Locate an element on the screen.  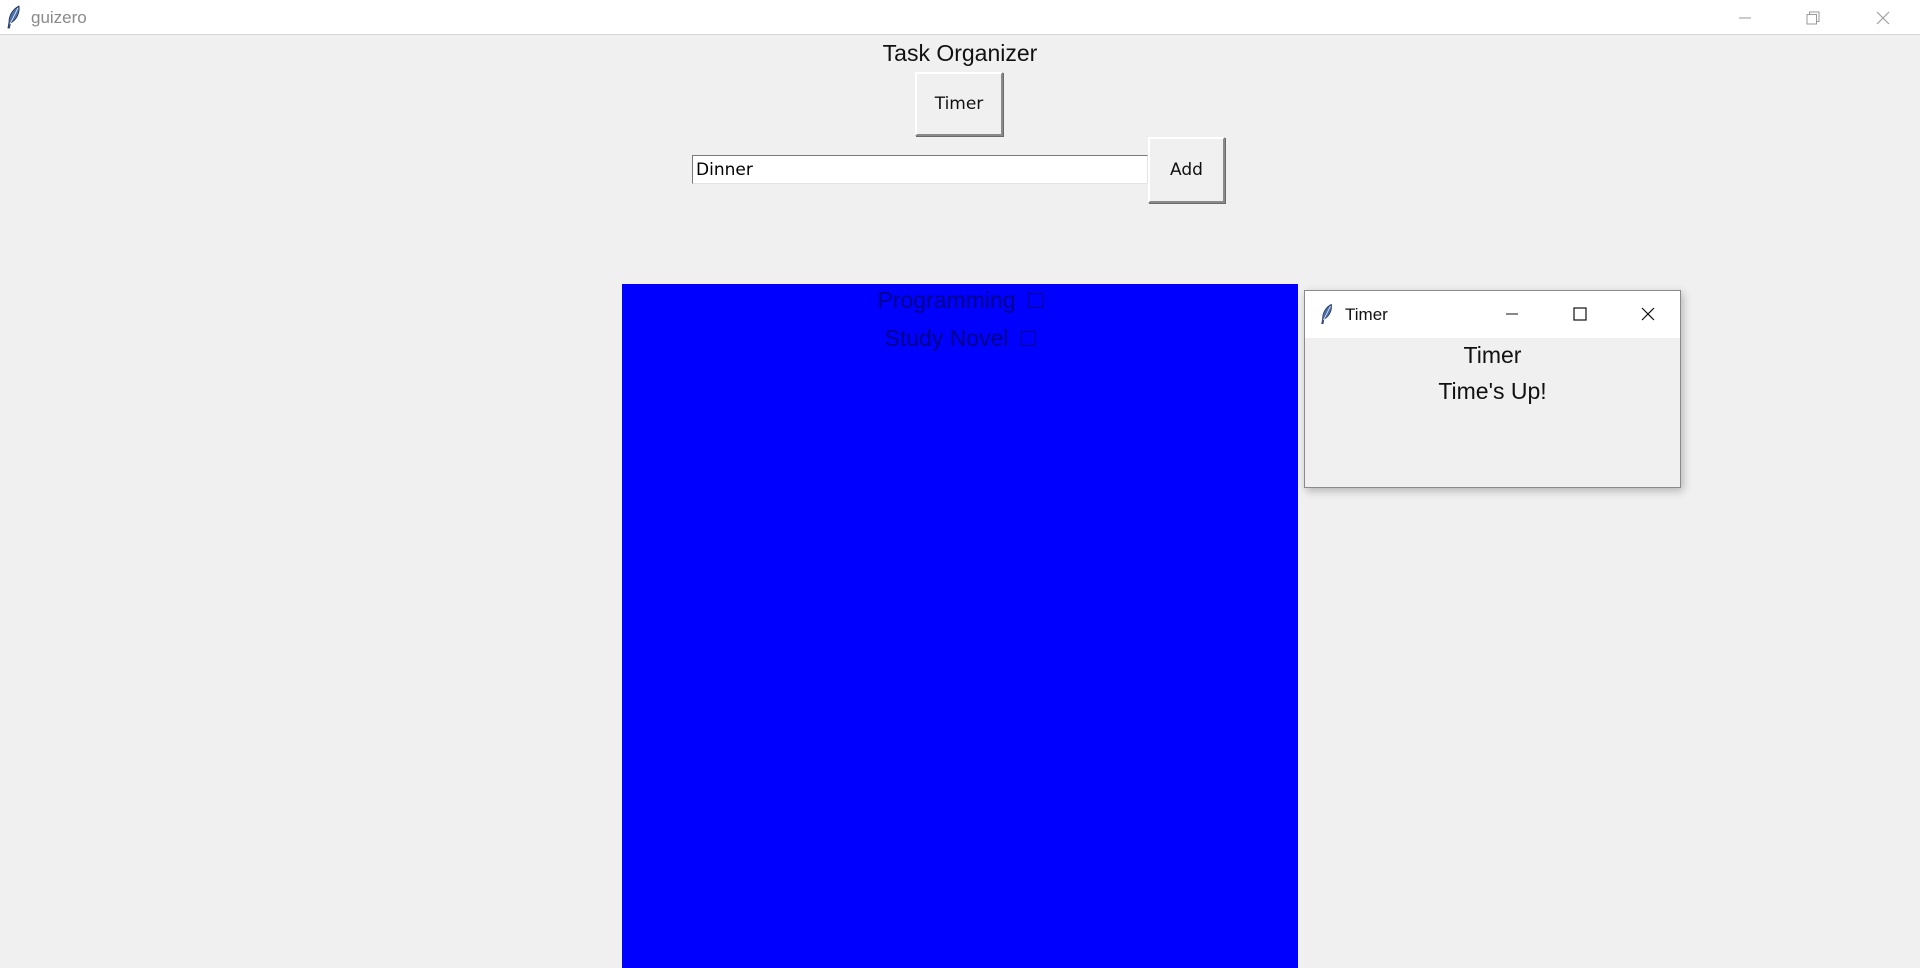
timer-popup-window: Timer Timer Time's Up! is located at coordinates (1492, 389).